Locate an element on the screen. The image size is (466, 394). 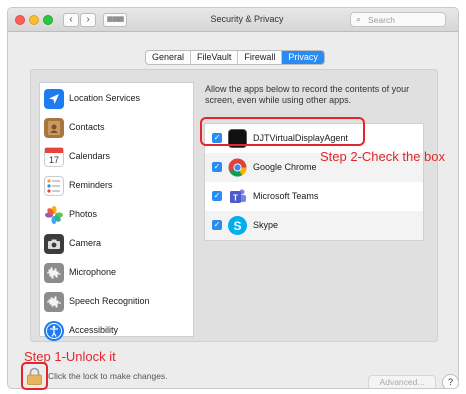
search-field: ⌕ Search is located at coordinates (398, 19).